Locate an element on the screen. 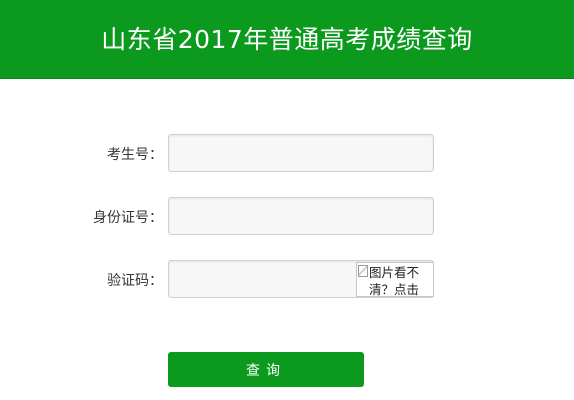 The width and height of the screenshot is (574, 400). query-button: 查询 is located at coordinates (266, 369).